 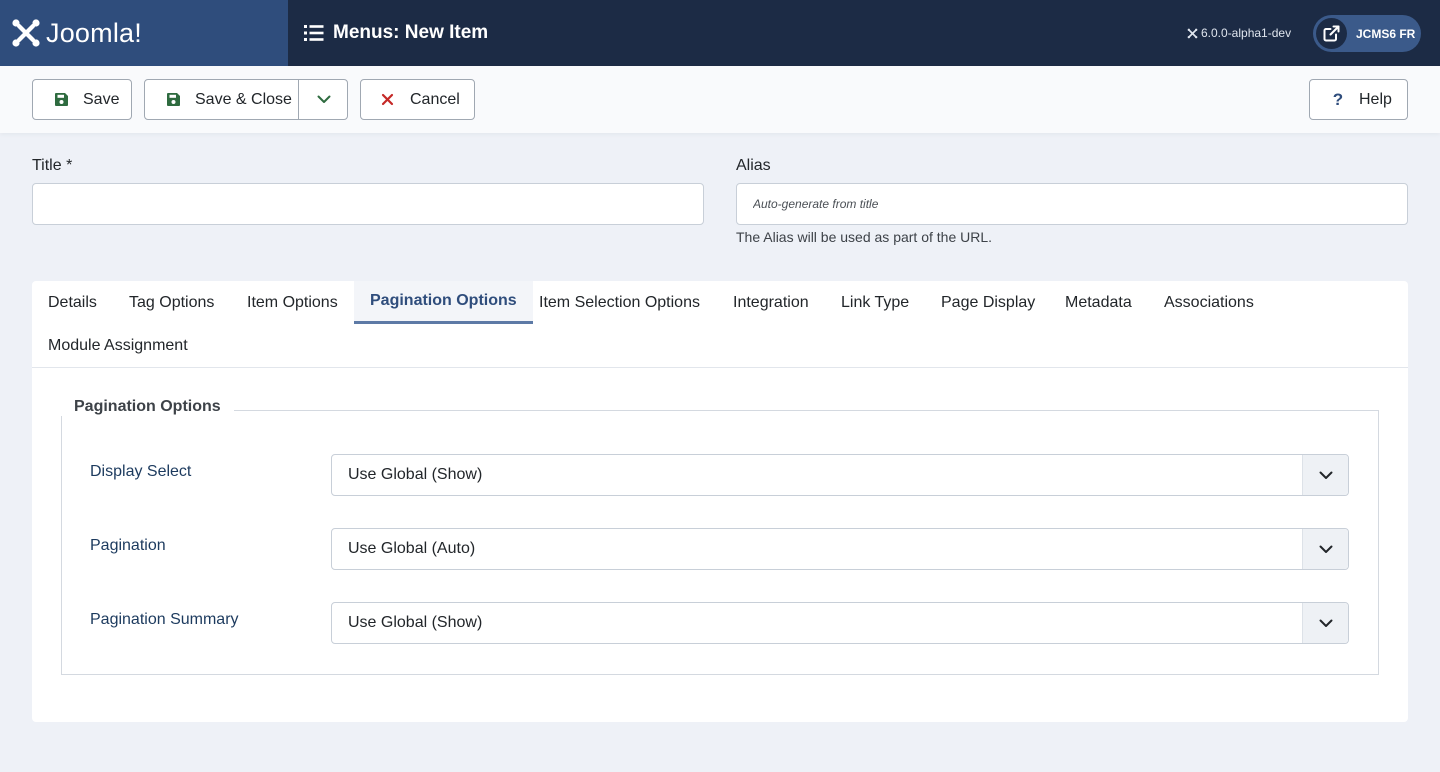 I want to click on tab-pagination-options: Pagination Options, so click(x=443, y=302).